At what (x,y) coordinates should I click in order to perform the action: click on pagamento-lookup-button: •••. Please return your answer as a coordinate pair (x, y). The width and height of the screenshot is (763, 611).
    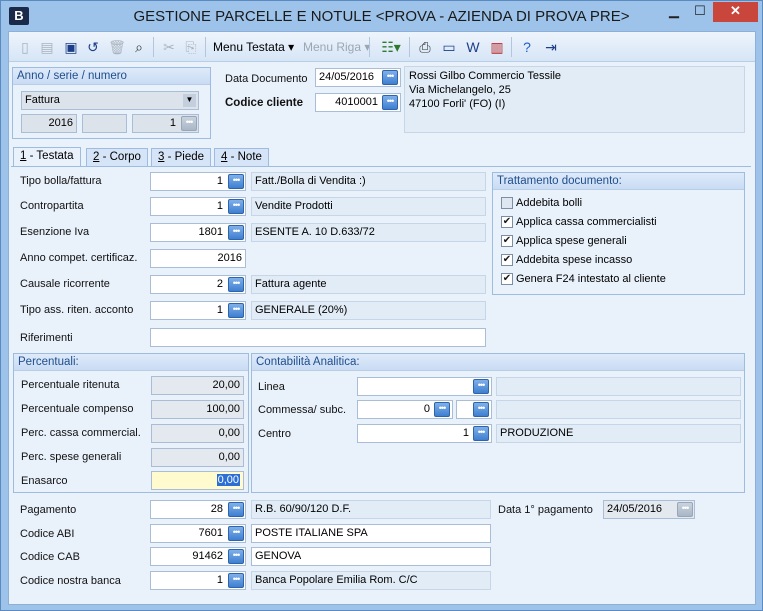
    Looking at the image, I should click on (236, 509).